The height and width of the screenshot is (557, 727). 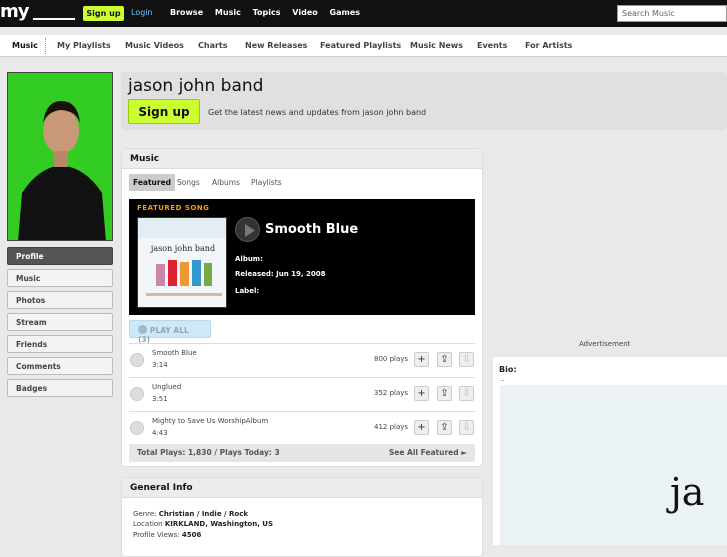 I want to click on location-line: Location KIRKLAND, Washington, US, so click(x=203, y=524).